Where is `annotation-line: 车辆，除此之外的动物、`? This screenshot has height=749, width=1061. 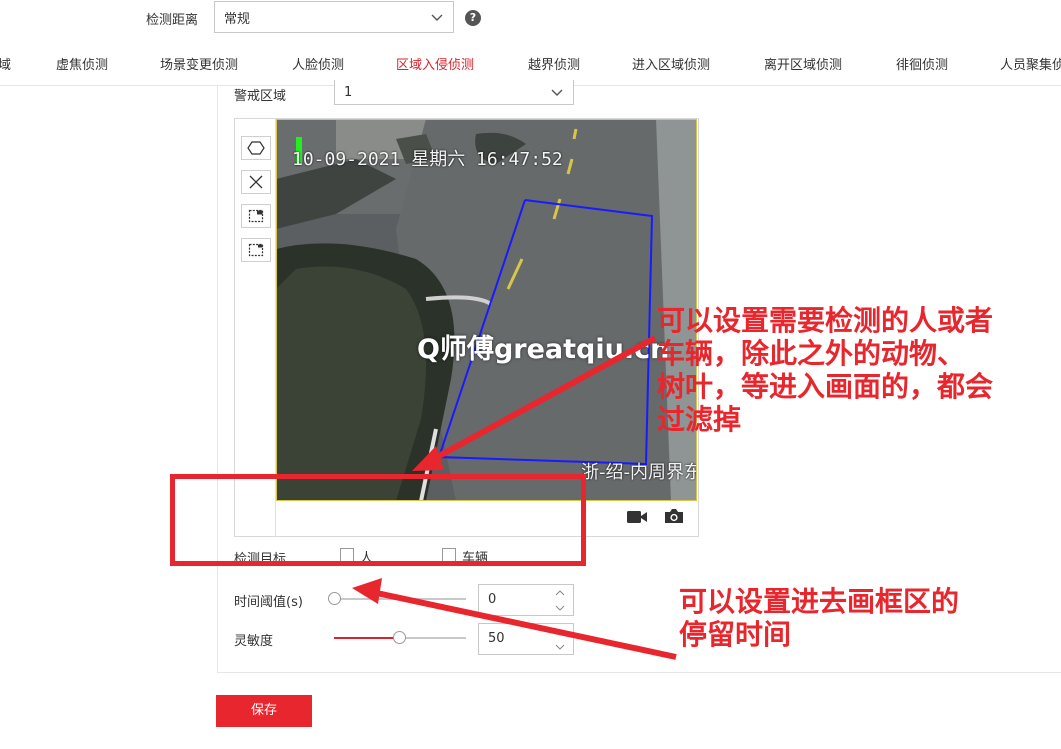
annotation-line: 车辆，除此之外的动物、 is located at coordinates (811, 353).